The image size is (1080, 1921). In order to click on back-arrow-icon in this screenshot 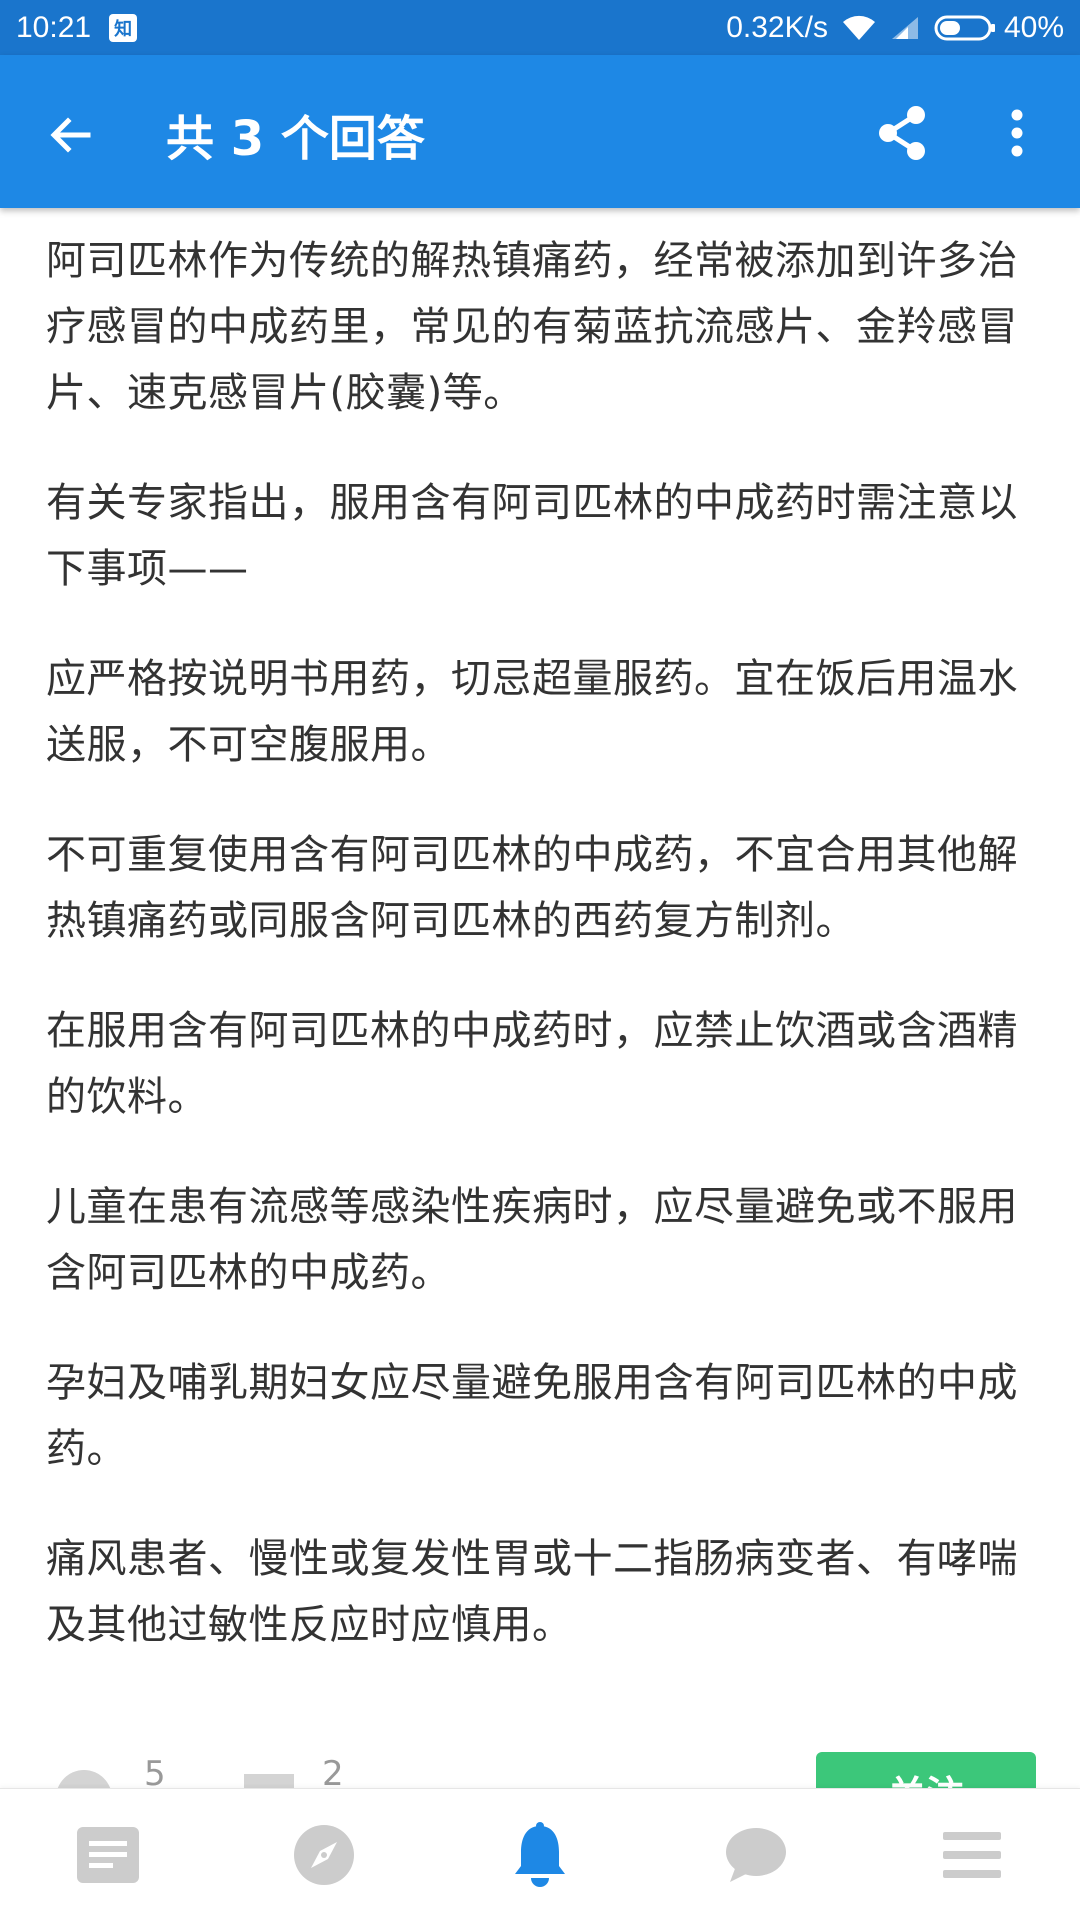, I will do `click(70, 135)`.